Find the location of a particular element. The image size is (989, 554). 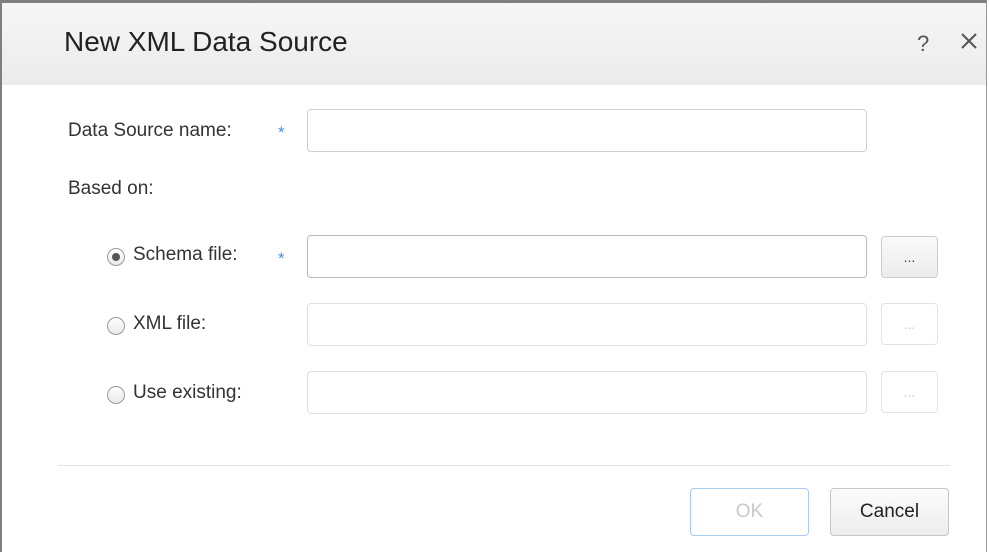

xml-file-input is located at coordinates (587, 324).